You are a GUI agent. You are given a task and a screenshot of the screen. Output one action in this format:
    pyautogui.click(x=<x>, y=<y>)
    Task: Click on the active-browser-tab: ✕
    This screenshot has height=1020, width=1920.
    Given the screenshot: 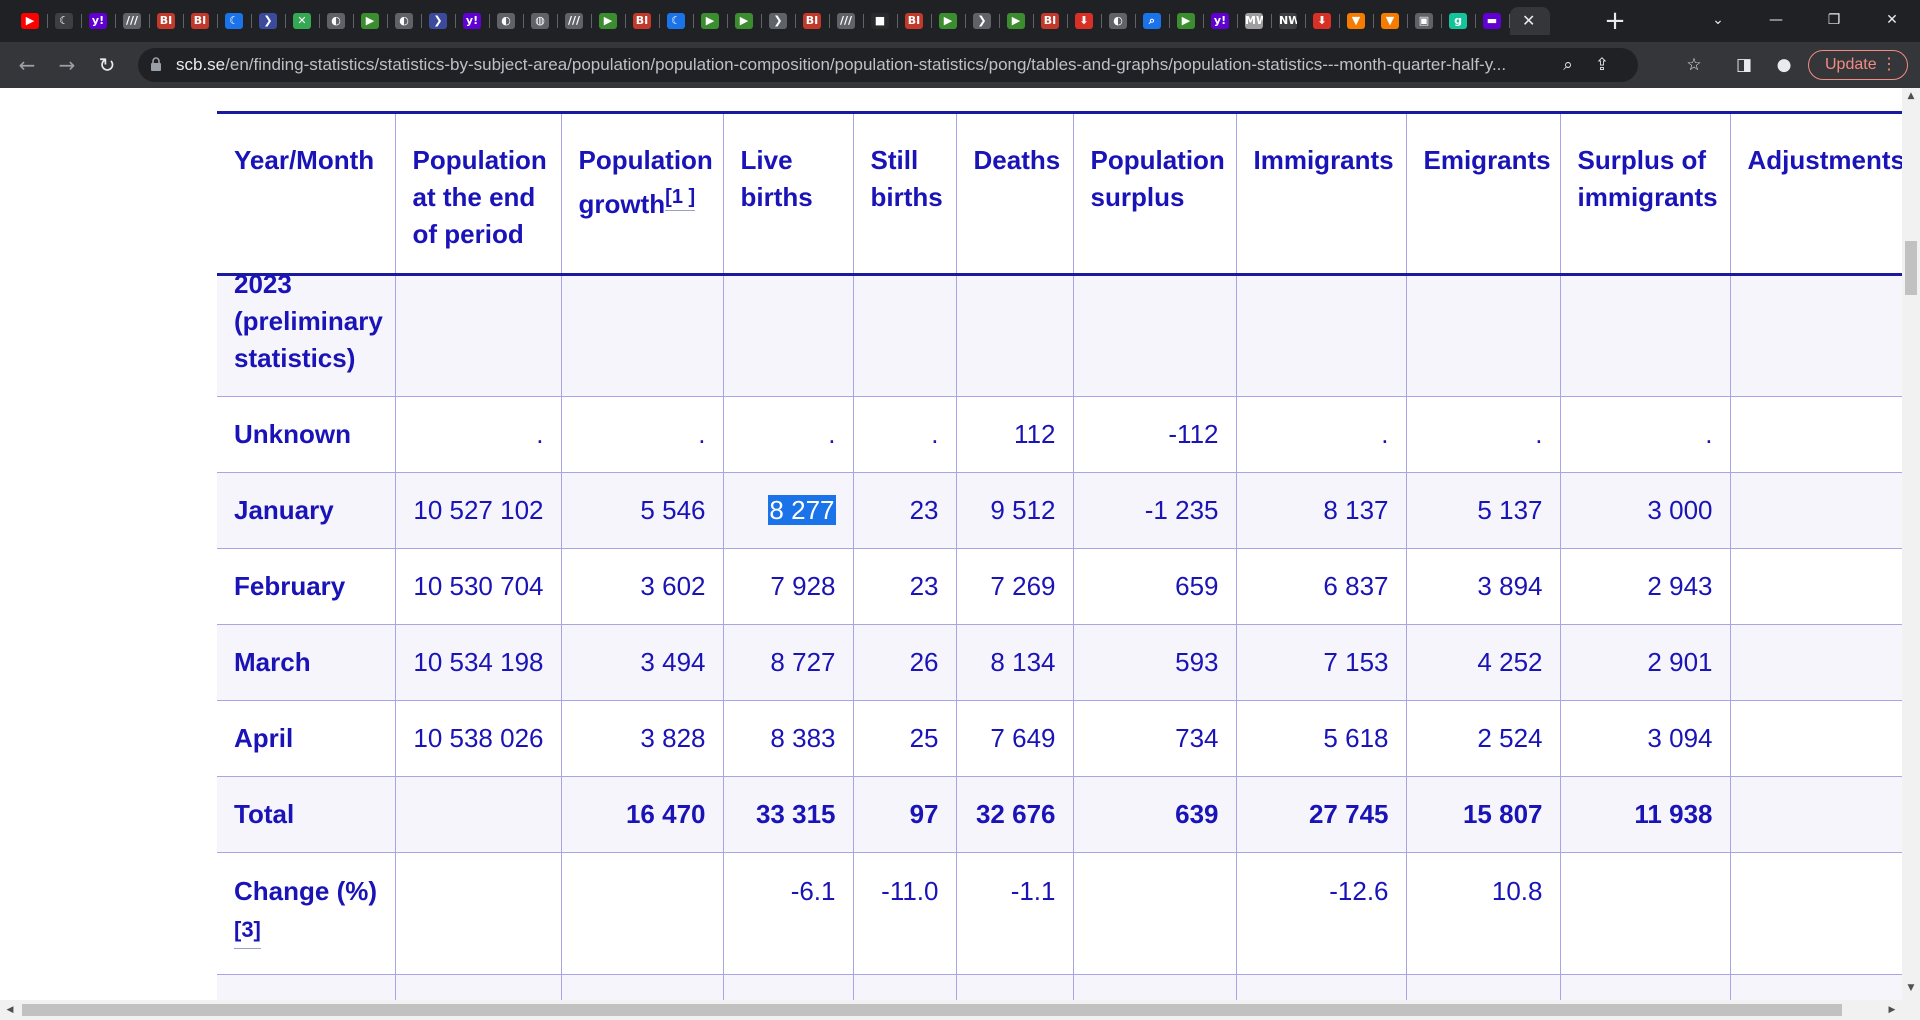 What is the action you would take?
    pyautogui.click(x=1530, y=21)
    